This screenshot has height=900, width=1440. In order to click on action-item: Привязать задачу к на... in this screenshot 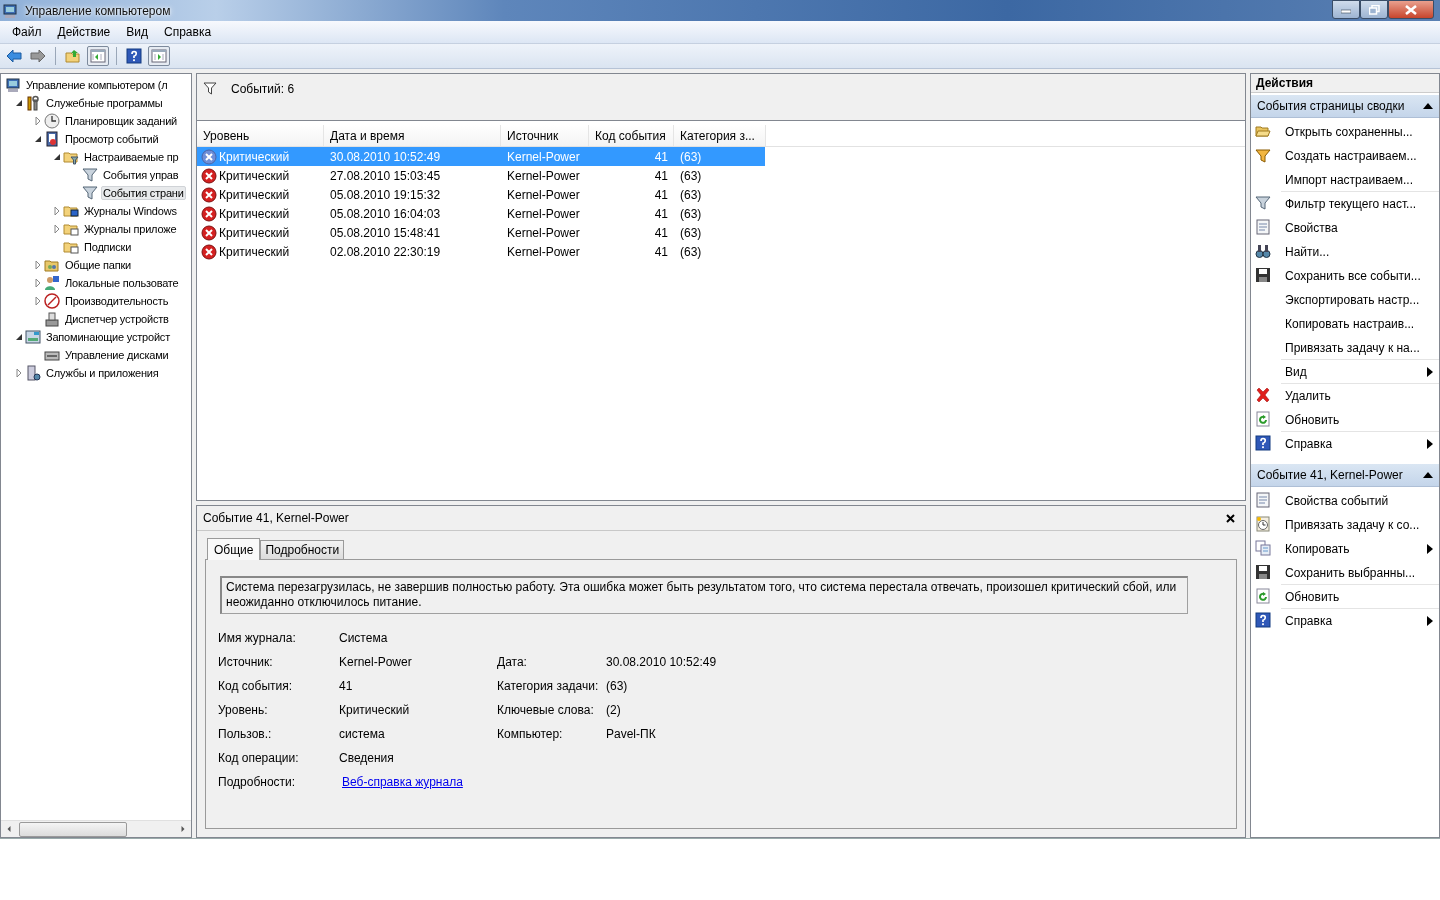, I will do `click(1360, 348)`.